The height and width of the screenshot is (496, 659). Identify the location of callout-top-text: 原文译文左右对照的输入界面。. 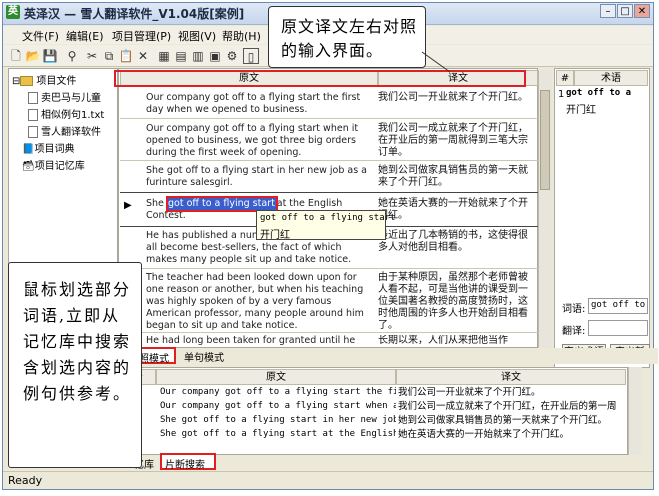
(349, 38).